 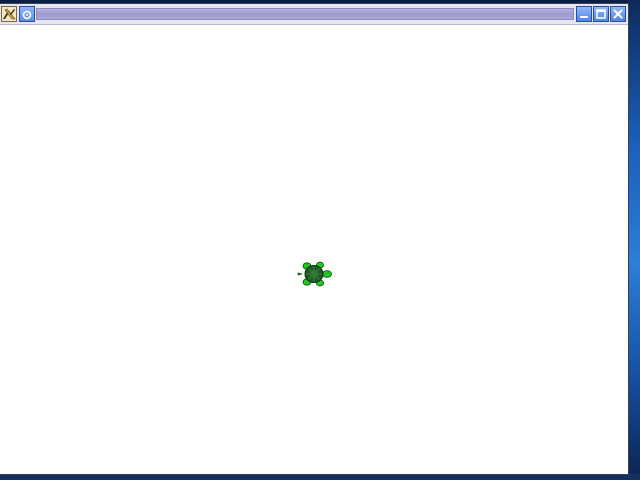 I want to click on desktop-bottom-edge, so click(x=320, y=477).